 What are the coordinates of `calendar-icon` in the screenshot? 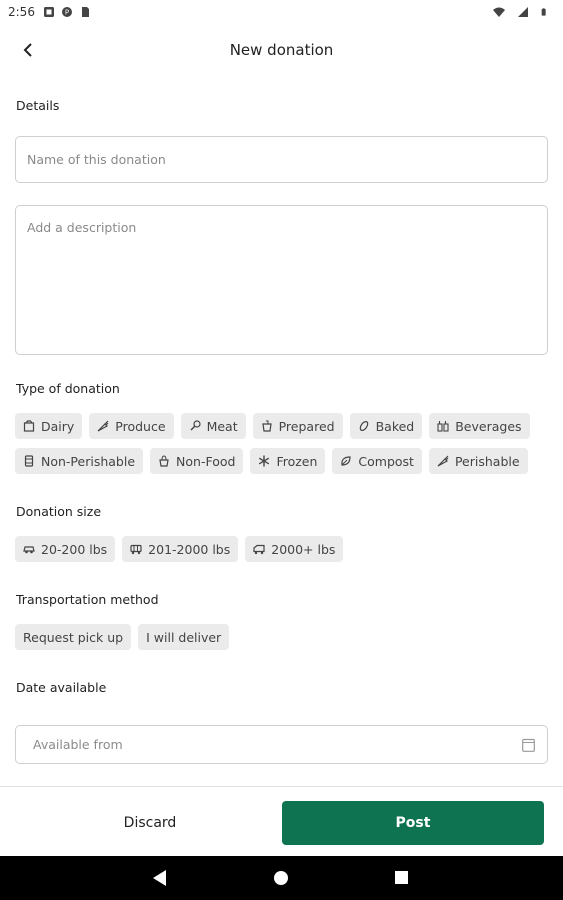 It's located at (528, 745).